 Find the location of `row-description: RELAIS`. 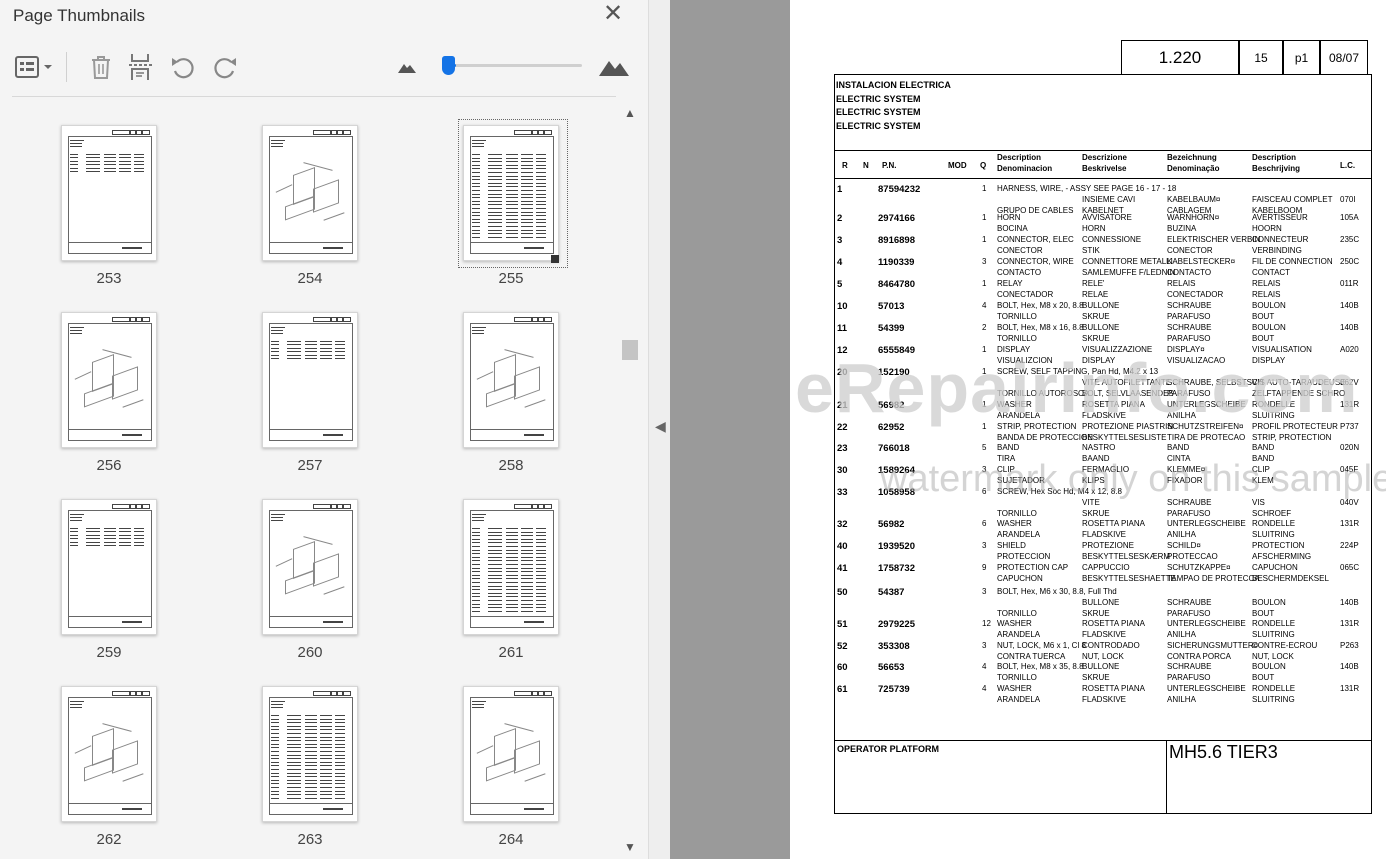

row-description: RELAIS is located at coordinates (1181, 283).